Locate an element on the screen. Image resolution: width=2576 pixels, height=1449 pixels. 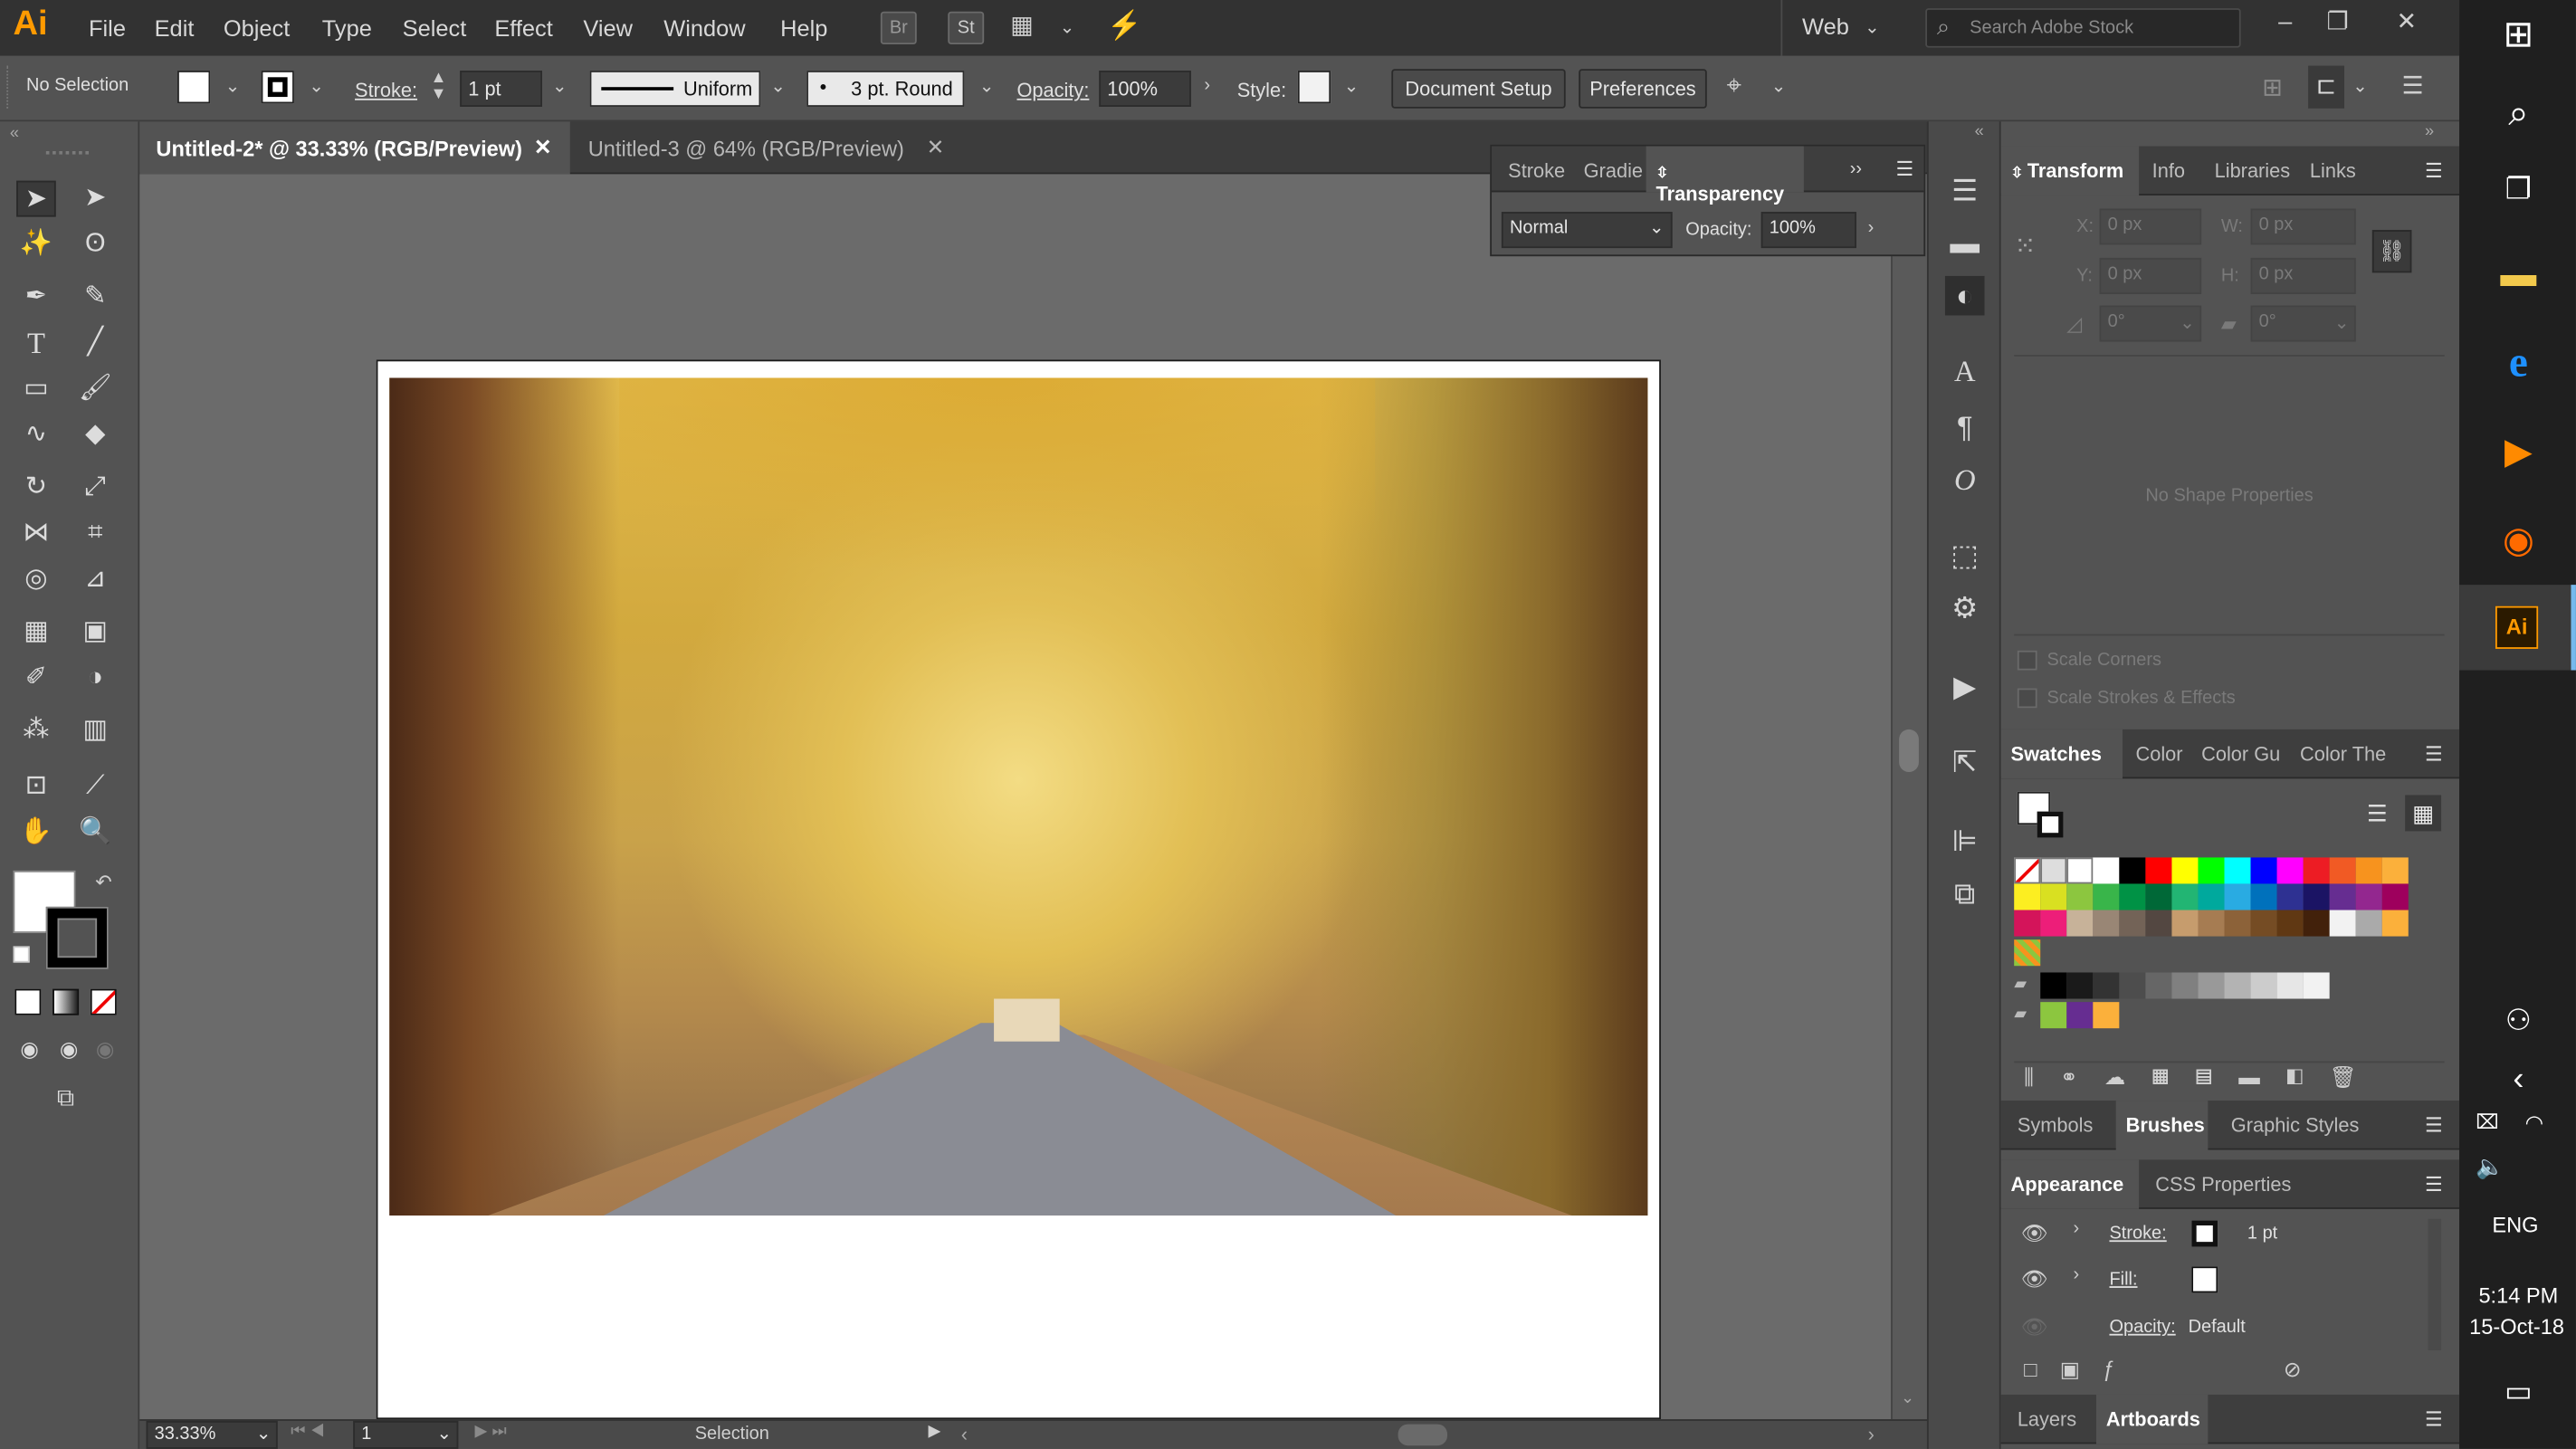
opacity-field: 100% is located at coordinates (1145, 89).